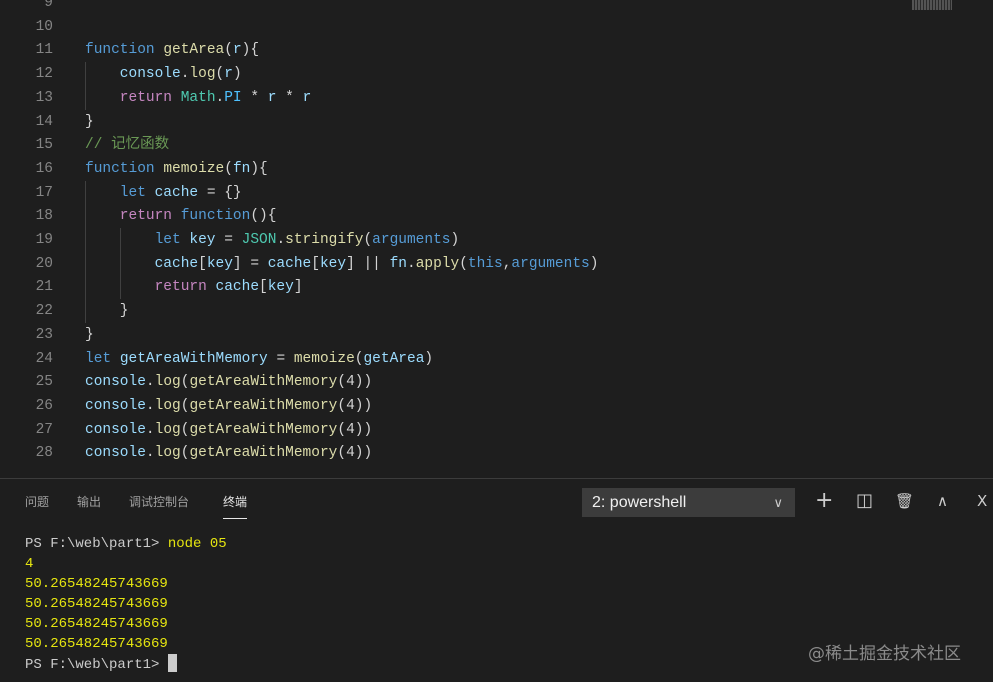 The height and width of the screenshot is (682, 993). Describe the element at coordinates (904, 501) in the screenshot. I see `trash-icon: 🗑` at that location.